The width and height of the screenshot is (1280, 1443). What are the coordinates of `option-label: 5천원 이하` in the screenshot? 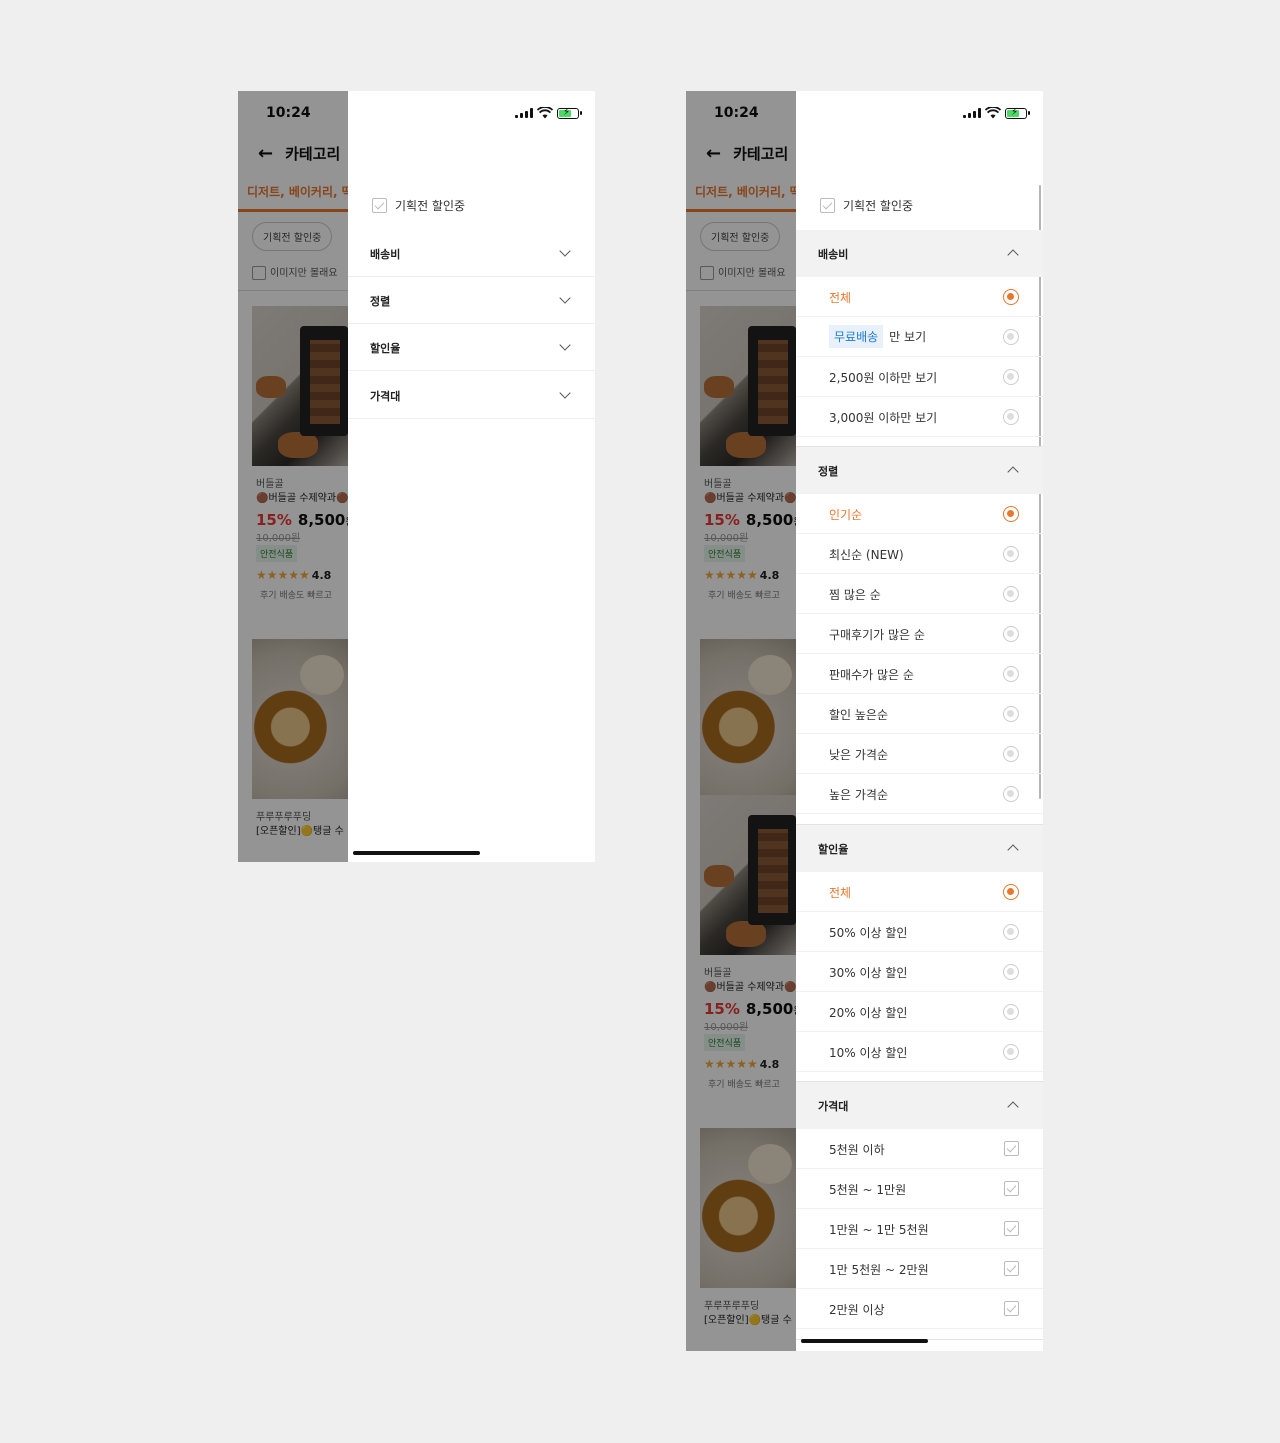 It's located at (857, 1150).